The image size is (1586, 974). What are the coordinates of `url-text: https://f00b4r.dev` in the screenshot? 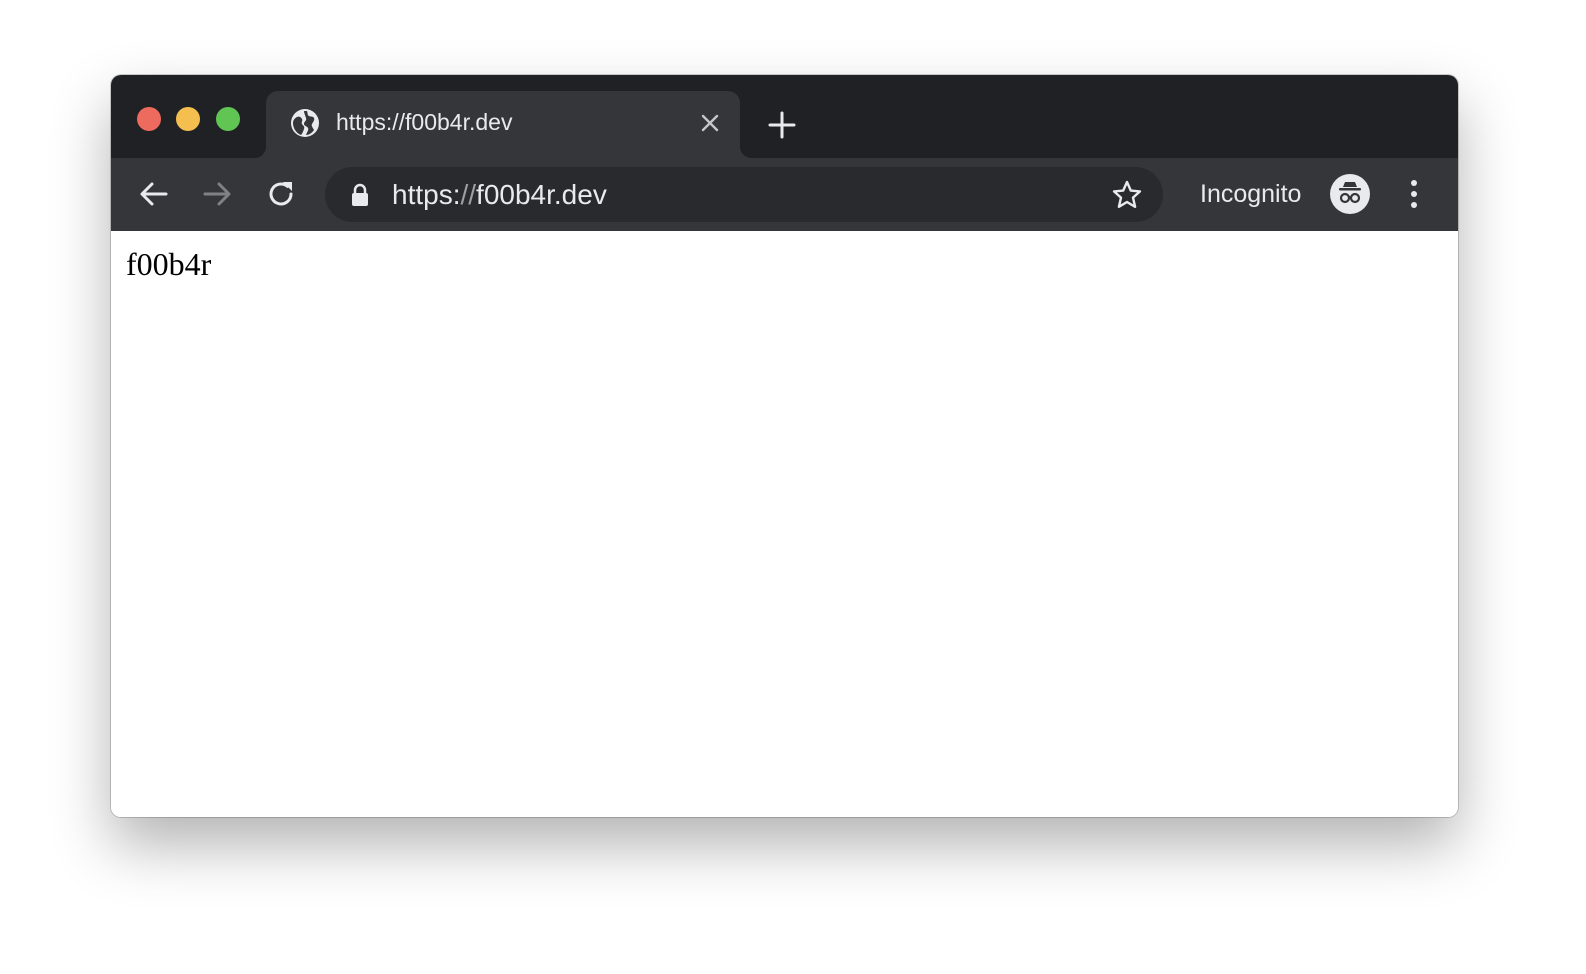 It's located at (499, 195).